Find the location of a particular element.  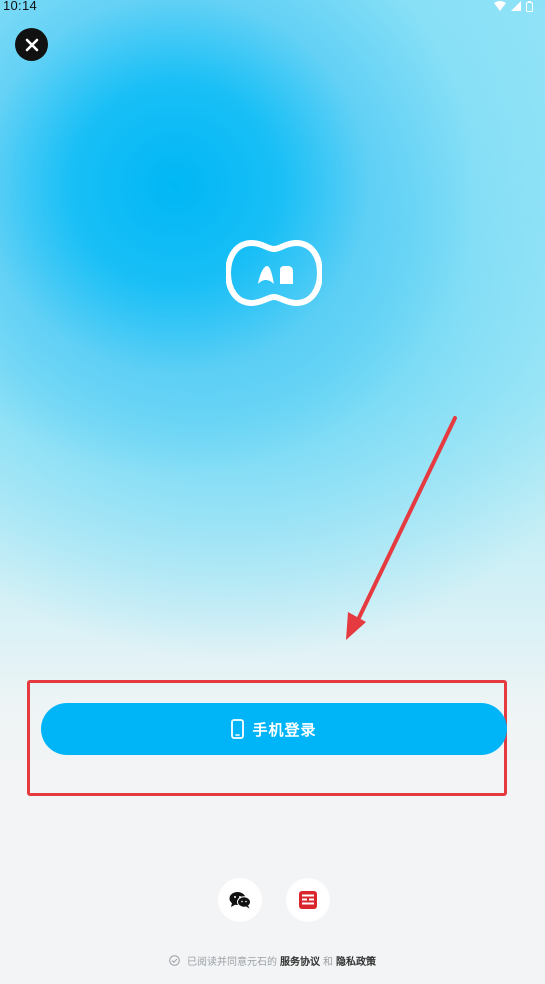

wechat-icon is located at coordinates (240, 900).